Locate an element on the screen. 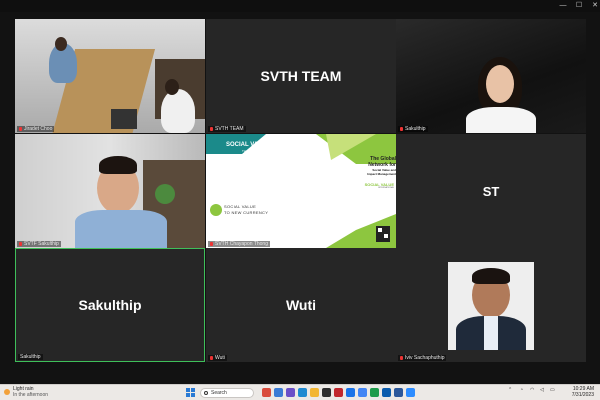 The width and height of the screenshot is (600, 400). participant-name-label: Wuti is located at coordinates (217, 358).